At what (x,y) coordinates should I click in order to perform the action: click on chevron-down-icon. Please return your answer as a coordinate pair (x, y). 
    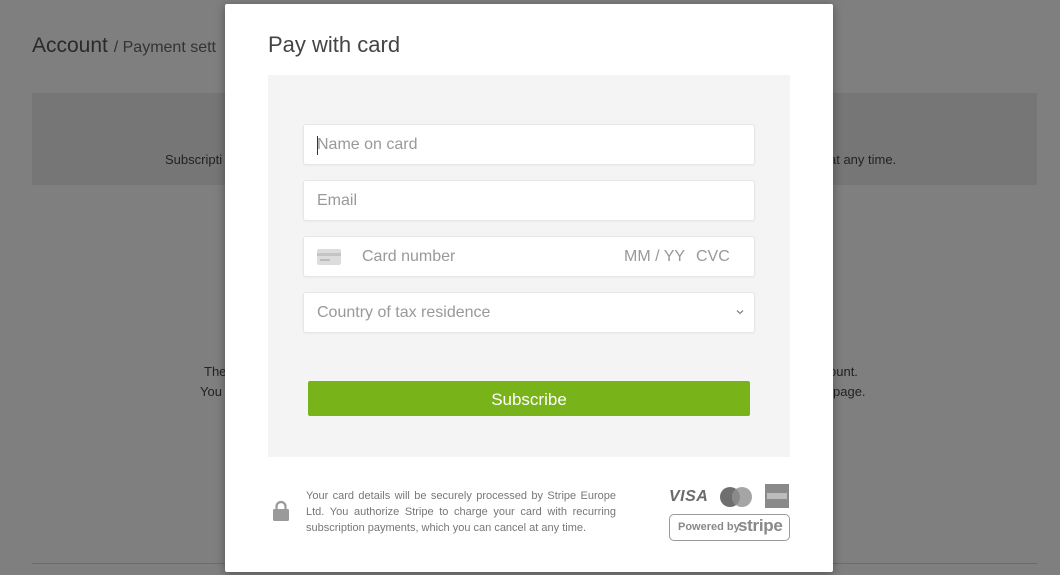
    Looking at the image, I should click on (740, 312).